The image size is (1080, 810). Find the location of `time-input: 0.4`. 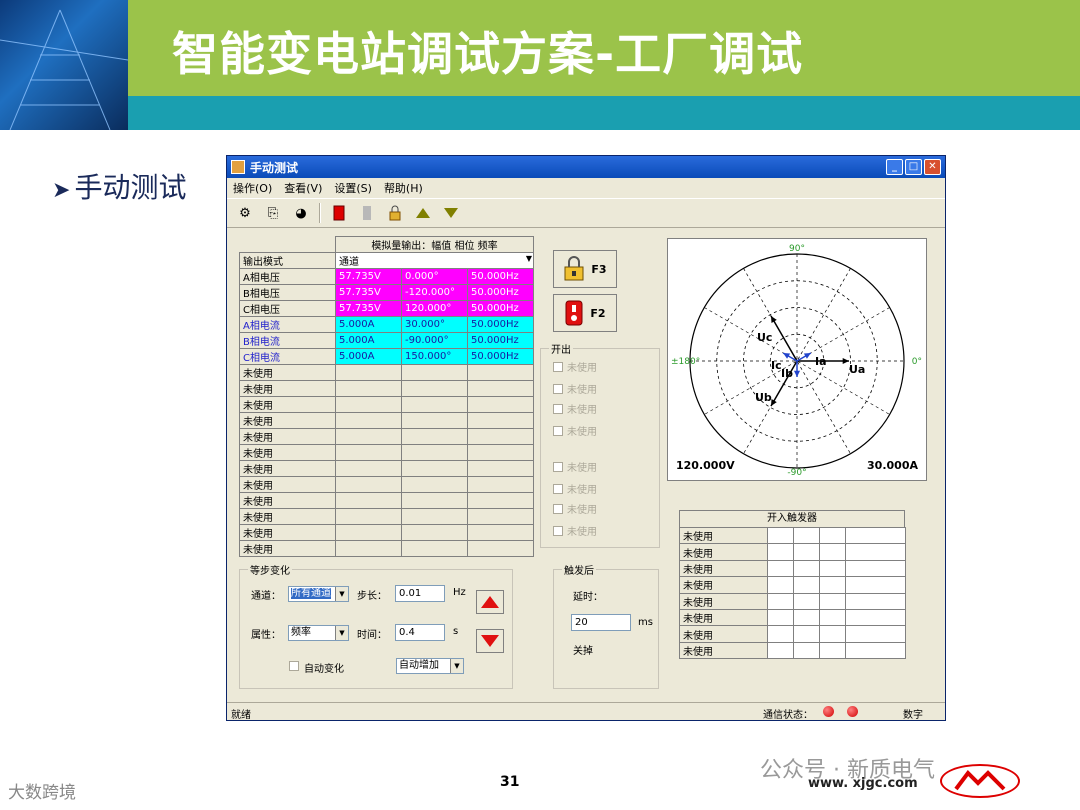

time-input: 0.4 is located at coordinates (420, 632).